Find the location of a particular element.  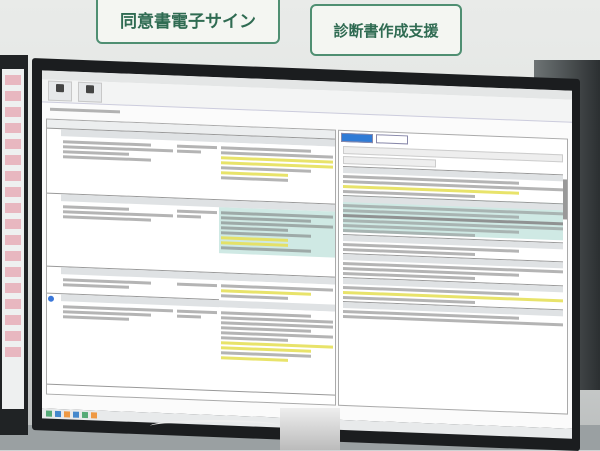

info-icon is located at coordinates (51, 298).